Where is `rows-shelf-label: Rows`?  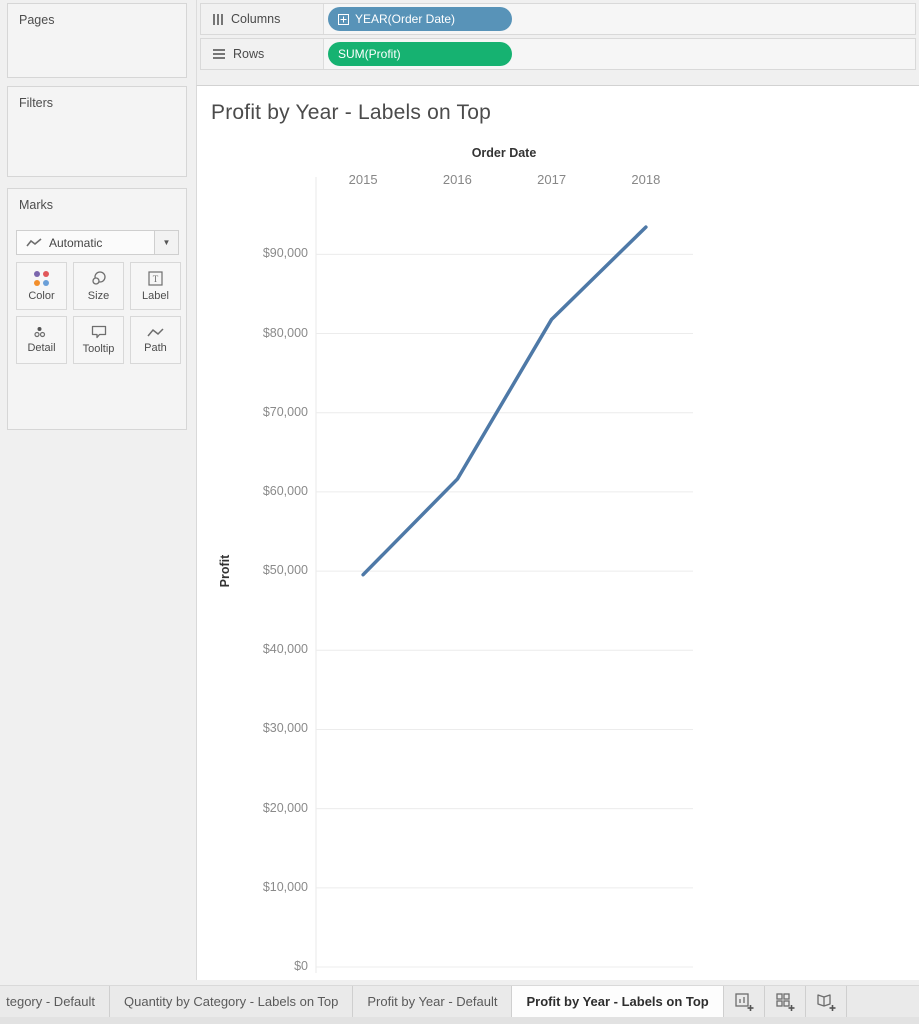
rows-shelf-label: Rows is located at coordinates (249, 54).